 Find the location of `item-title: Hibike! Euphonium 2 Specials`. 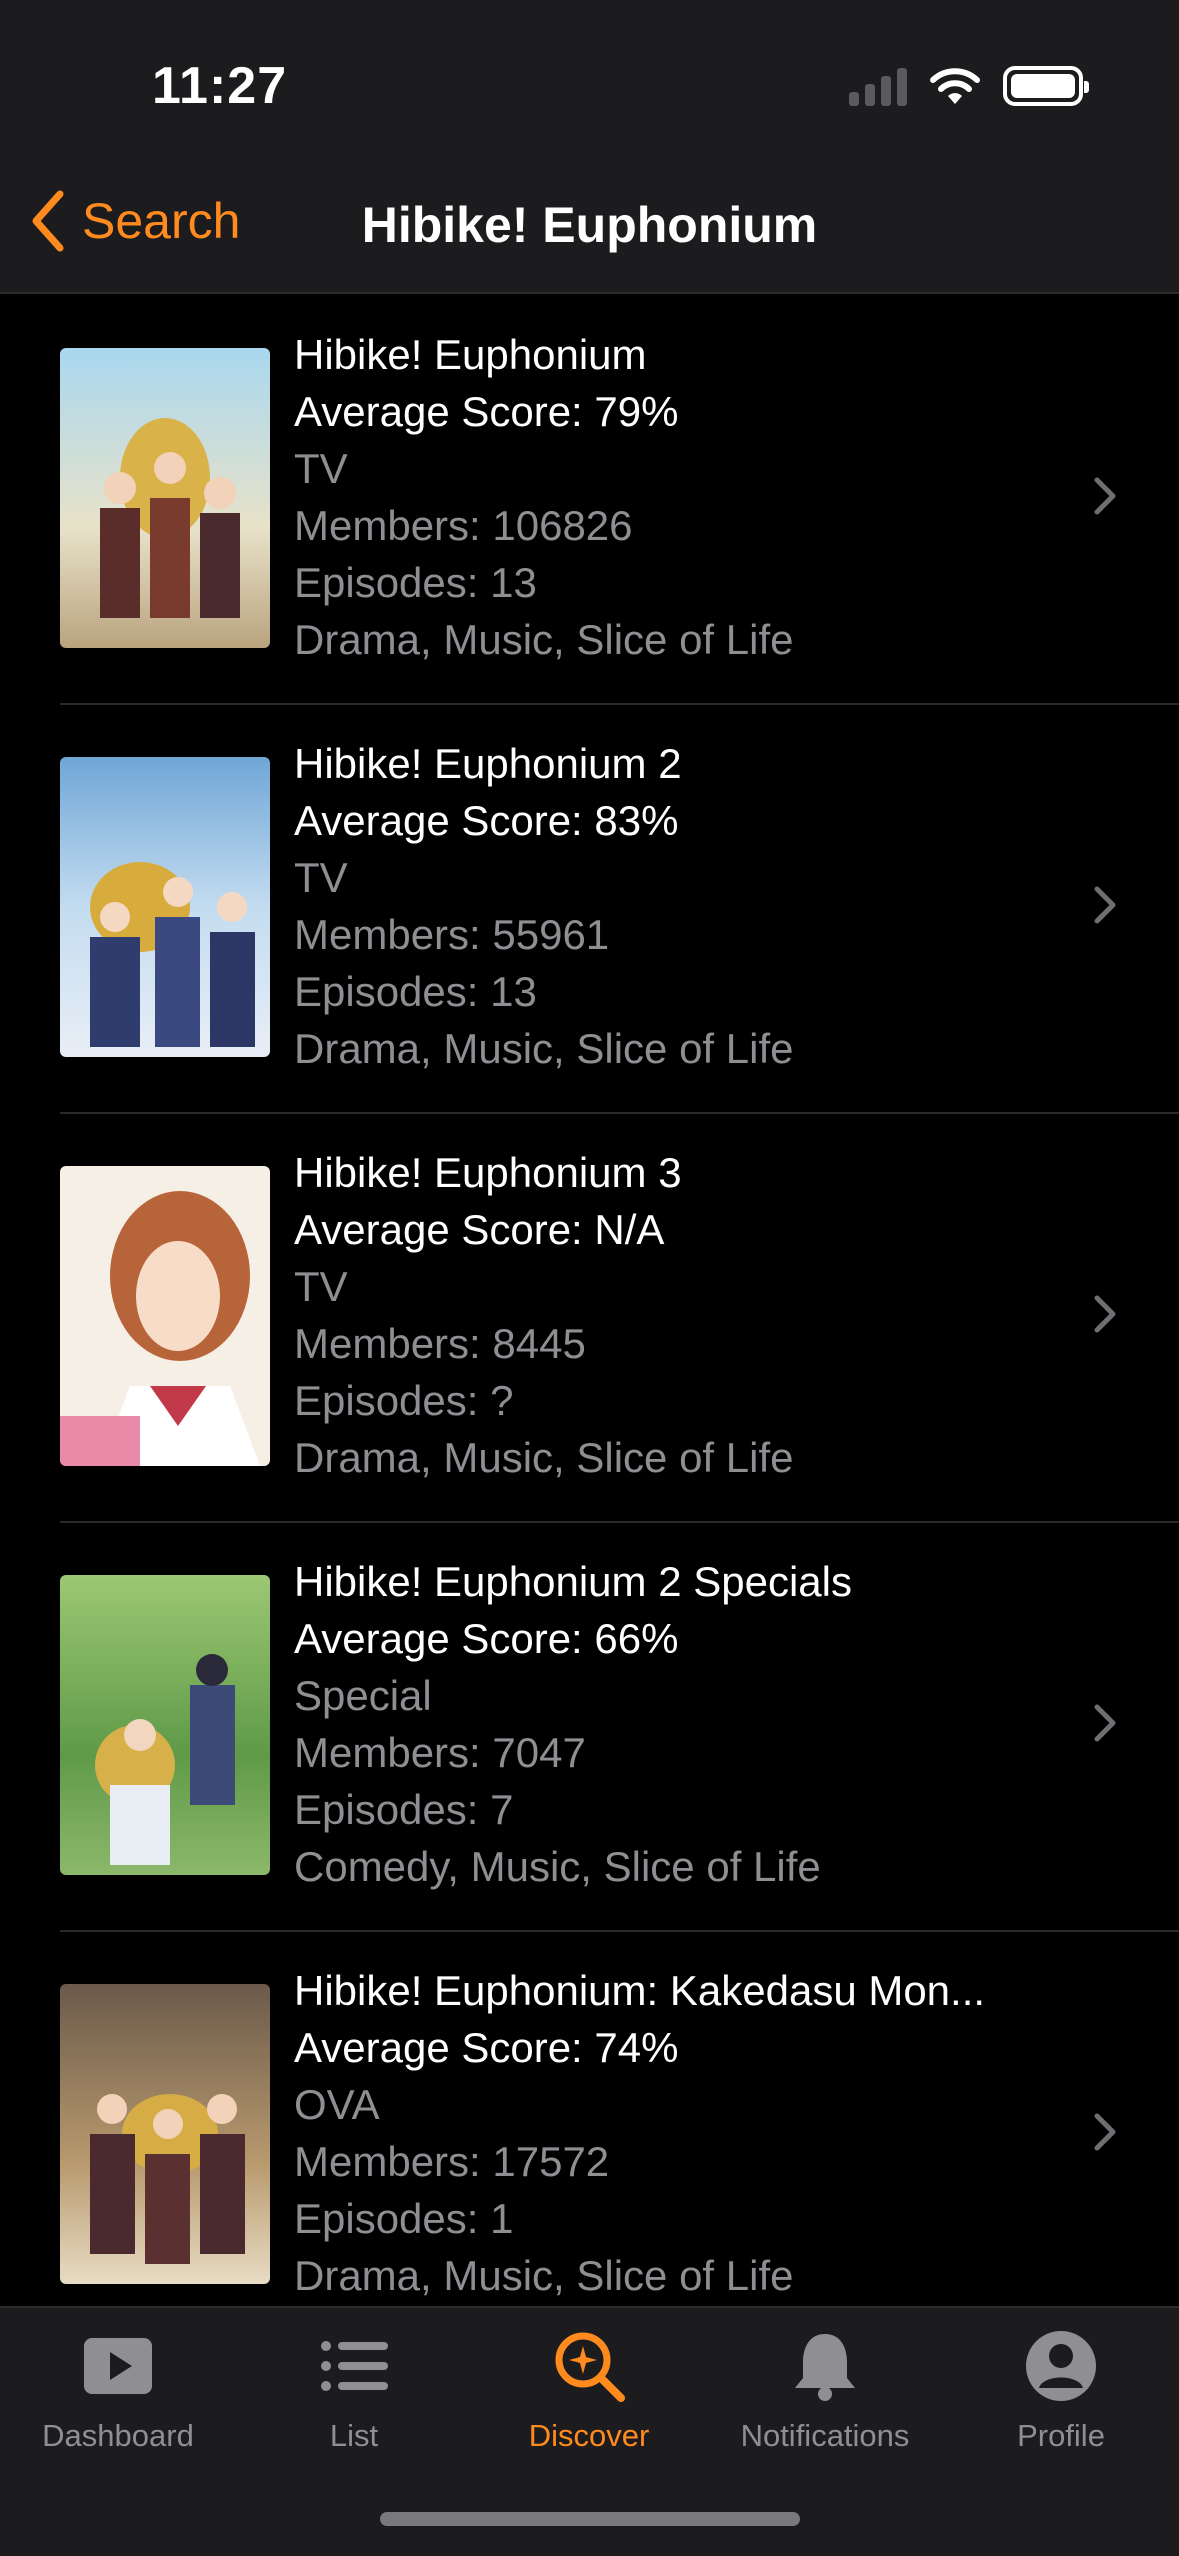

item-title: Hibike! Euphonium 2 Specials is located at coordinates (573, 1581).